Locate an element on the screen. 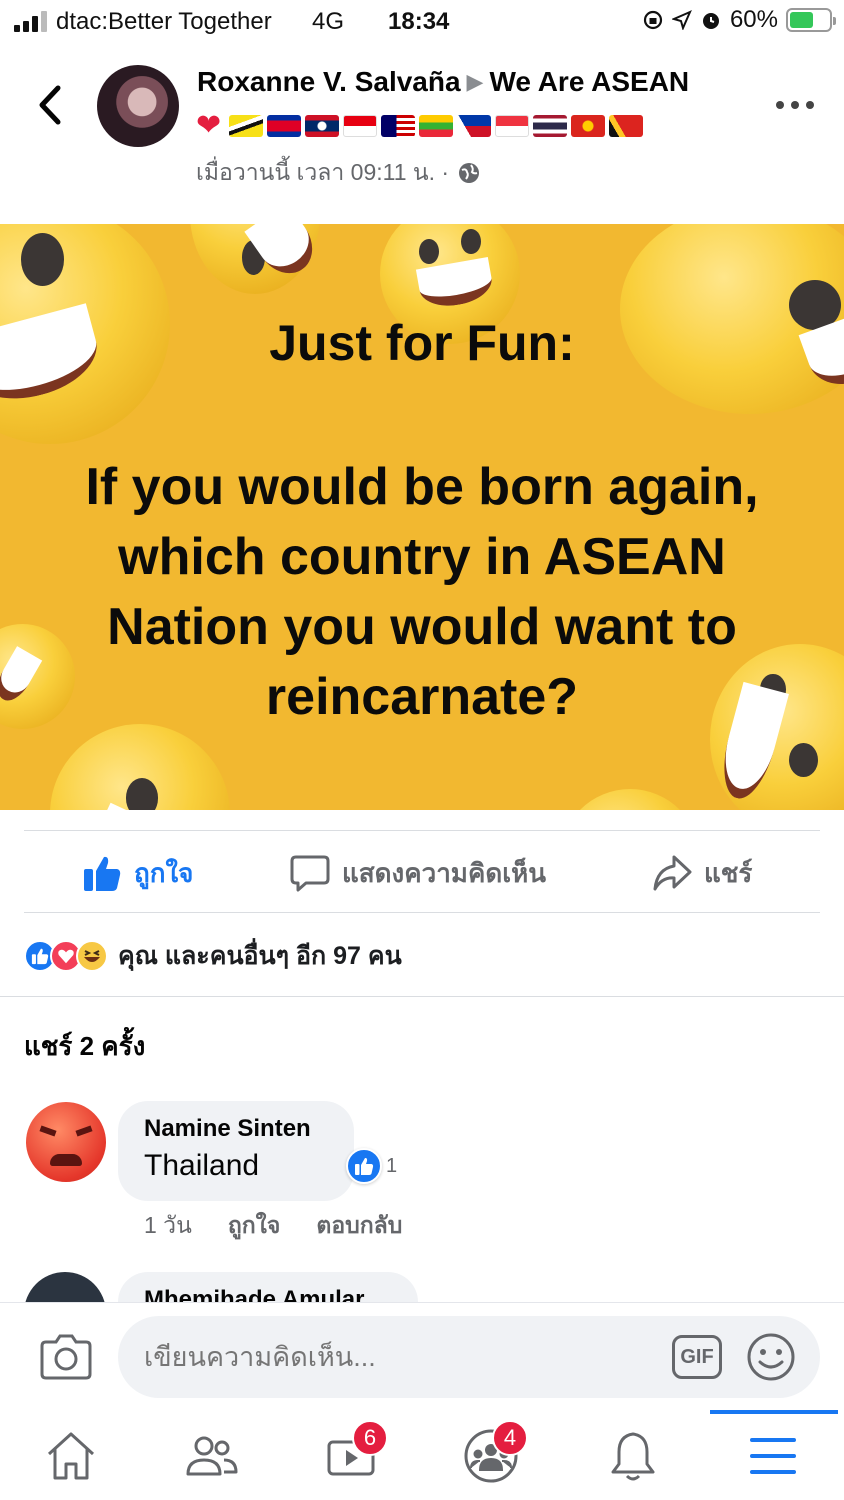  flag-brunei-icon is located at coordinates (246, 126).